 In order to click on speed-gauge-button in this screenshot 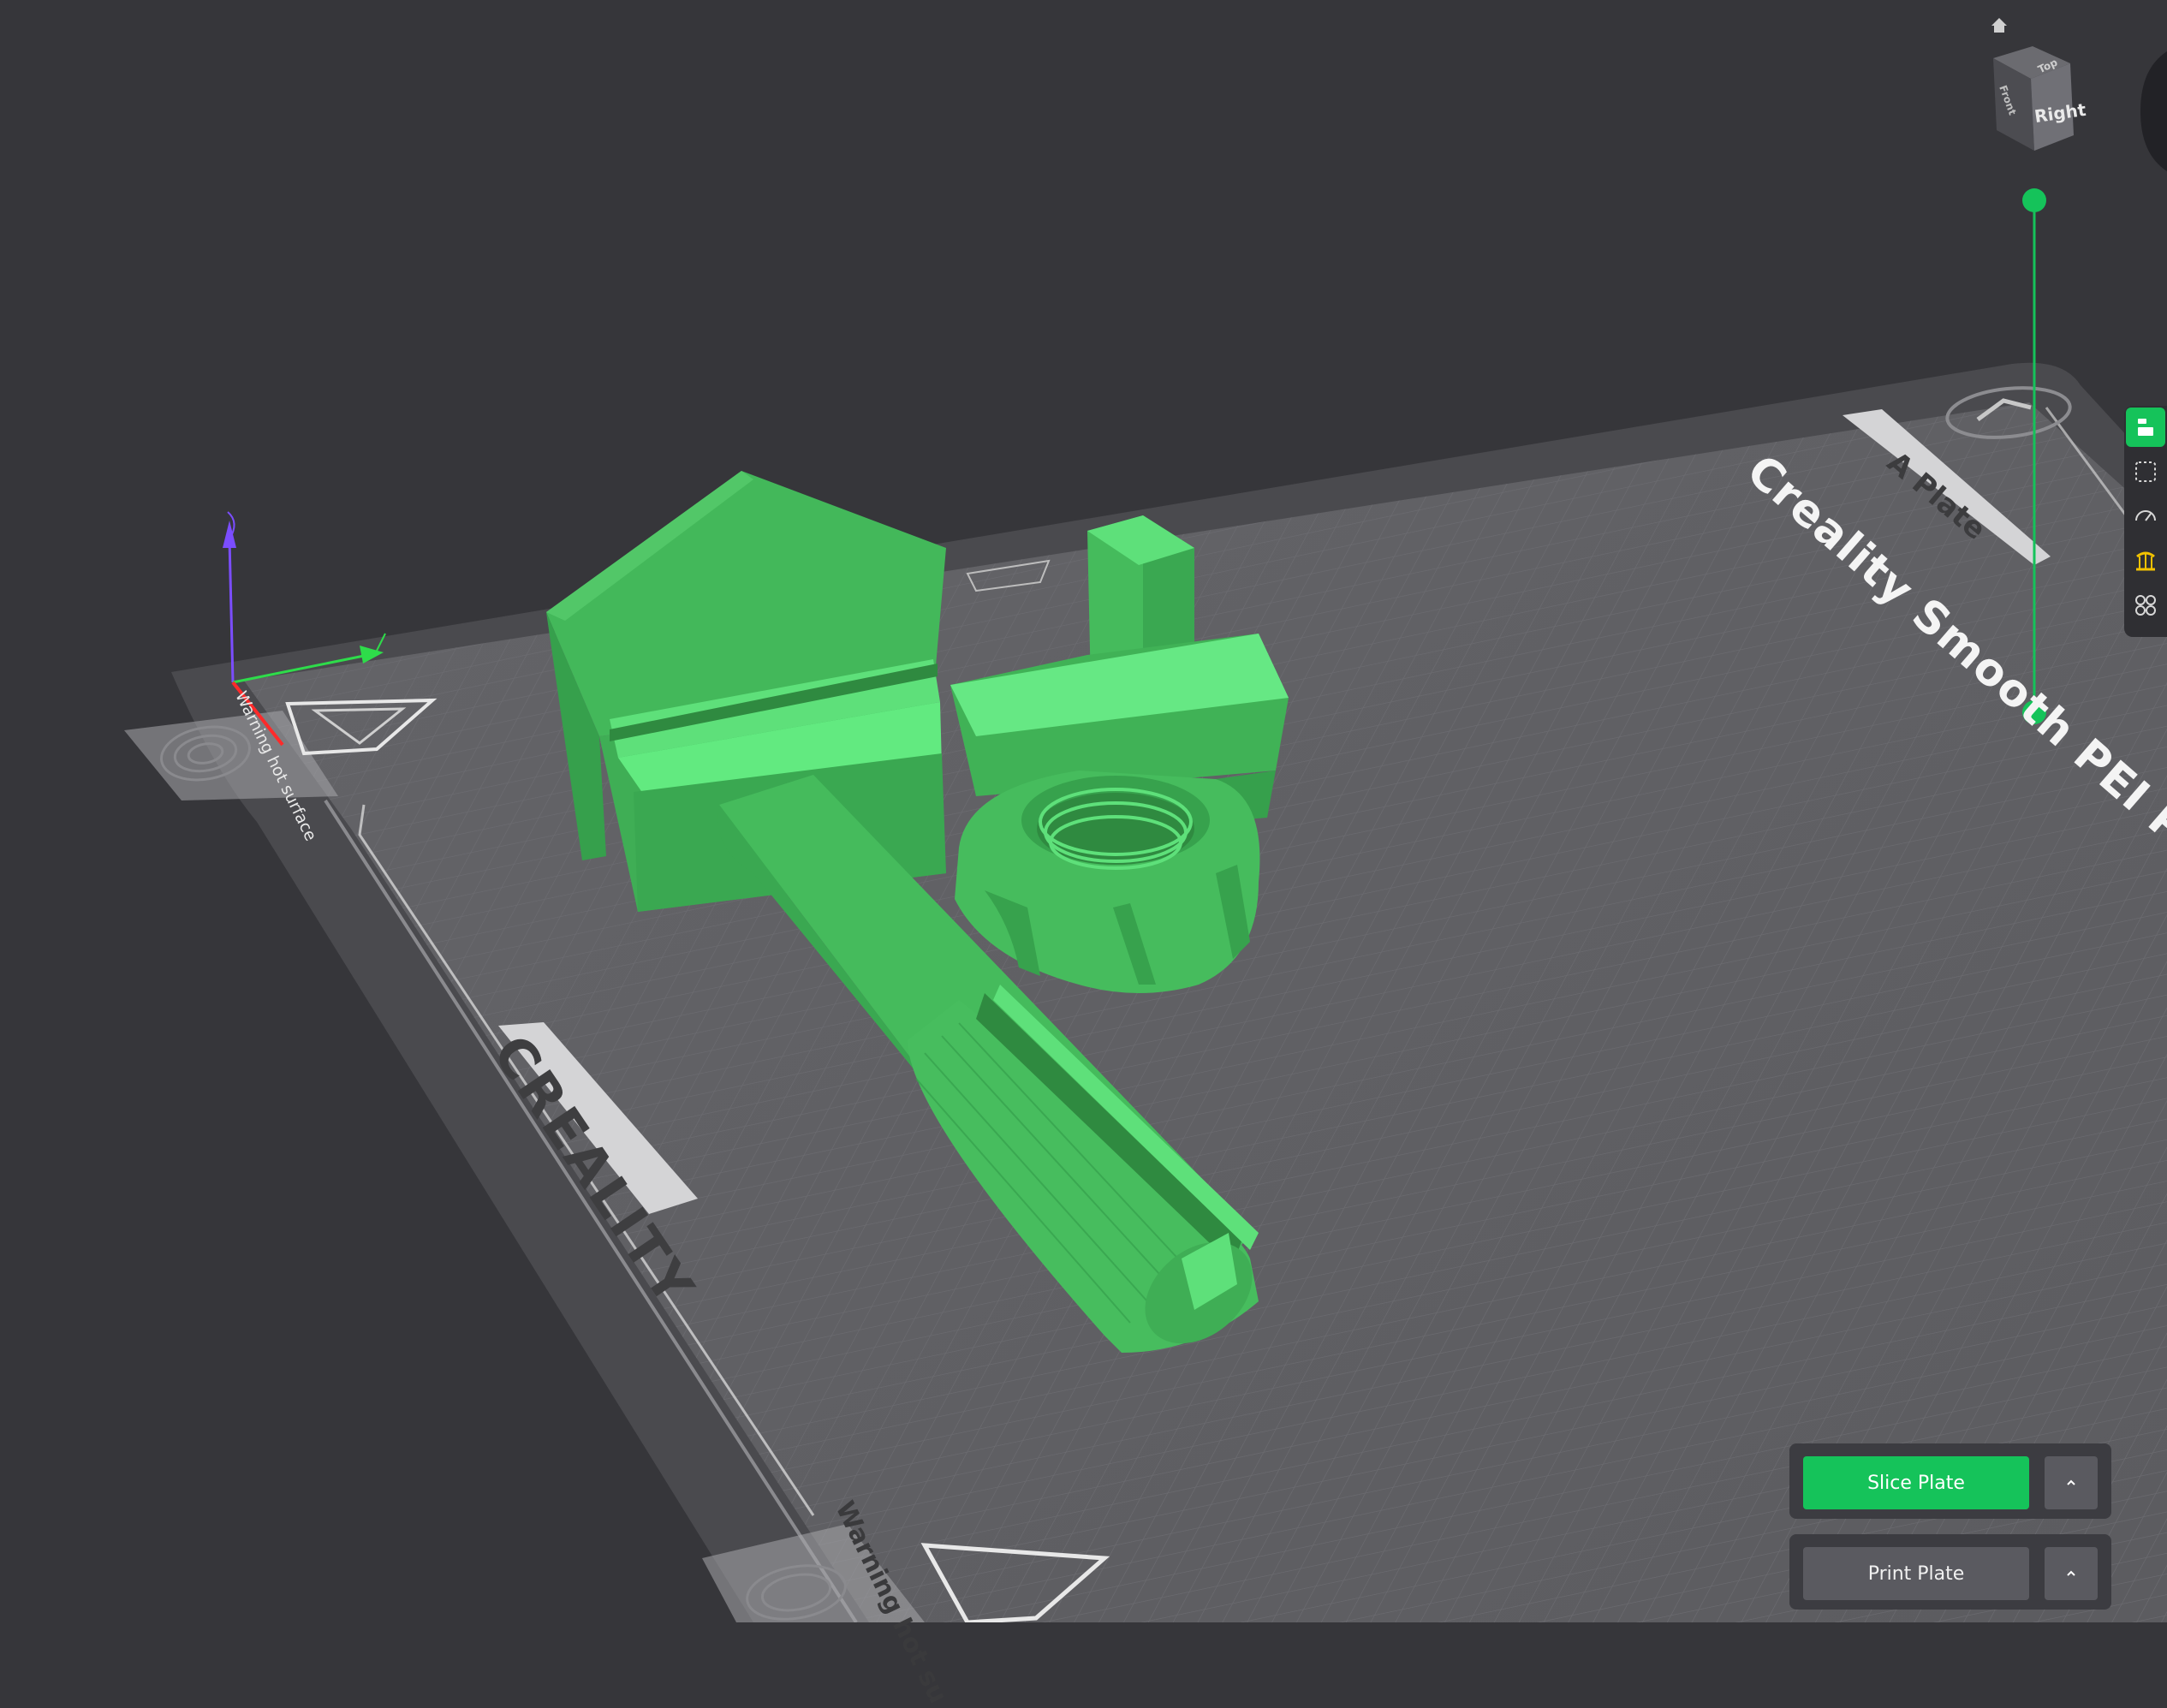, I will do `click(2146, 516)`.